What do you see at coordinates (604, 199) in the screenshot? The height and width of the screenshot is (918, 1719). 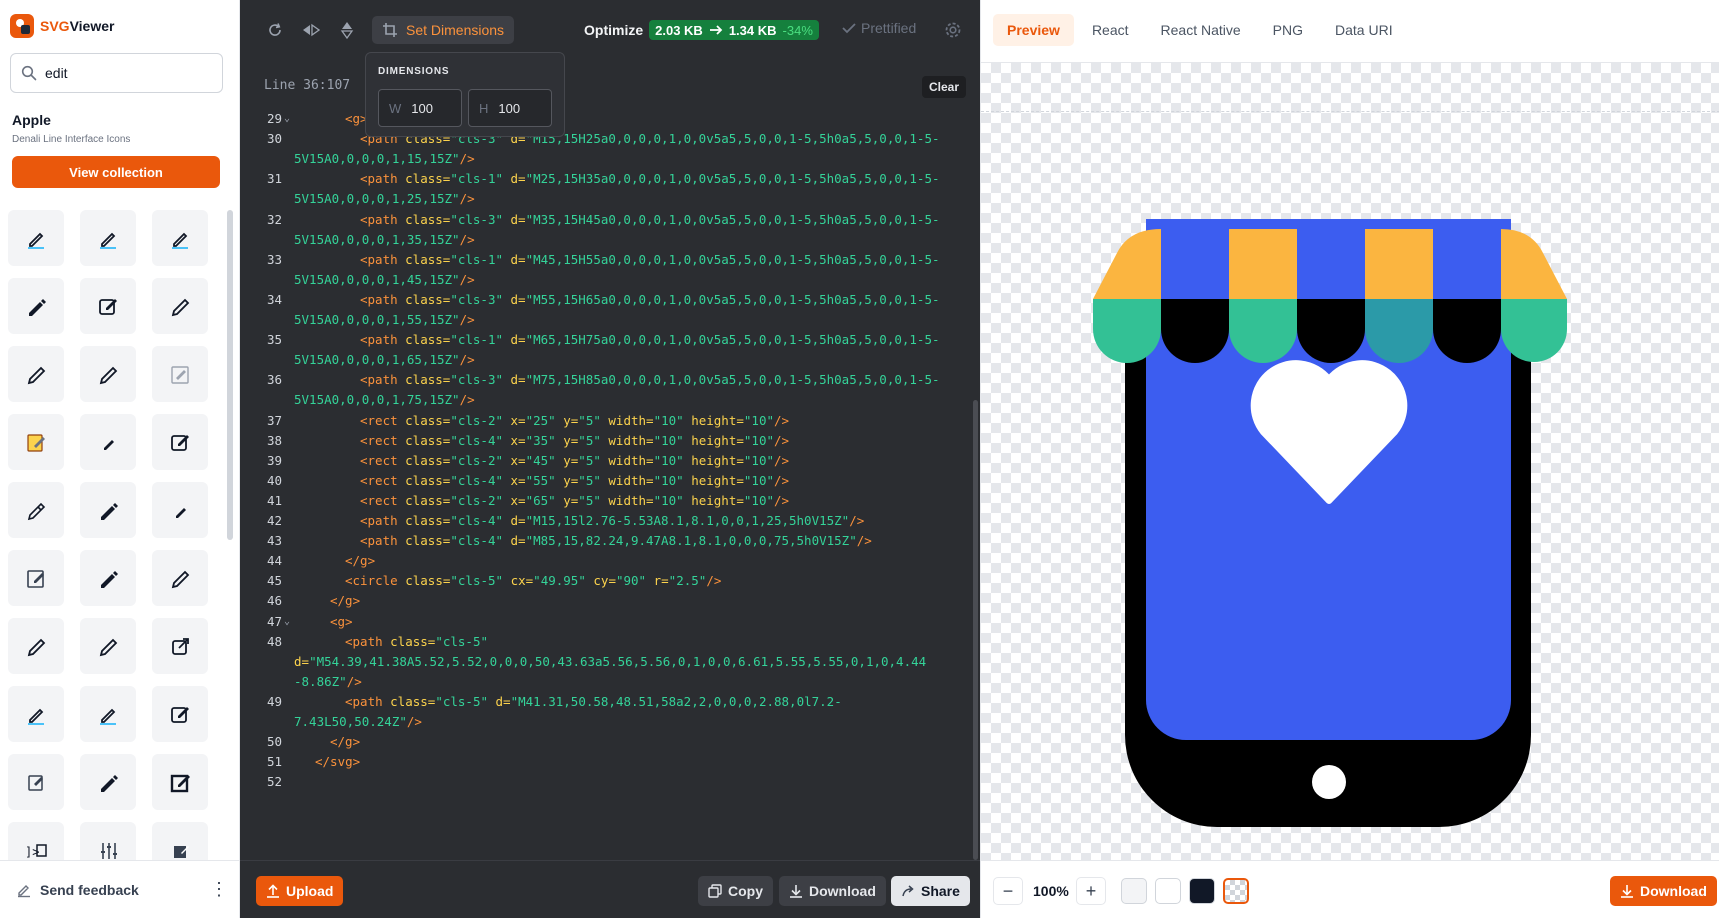 I see `code-line: 5V15A0,0,0,0,1,25,15Z"/>` at bounding box center [604, 199].